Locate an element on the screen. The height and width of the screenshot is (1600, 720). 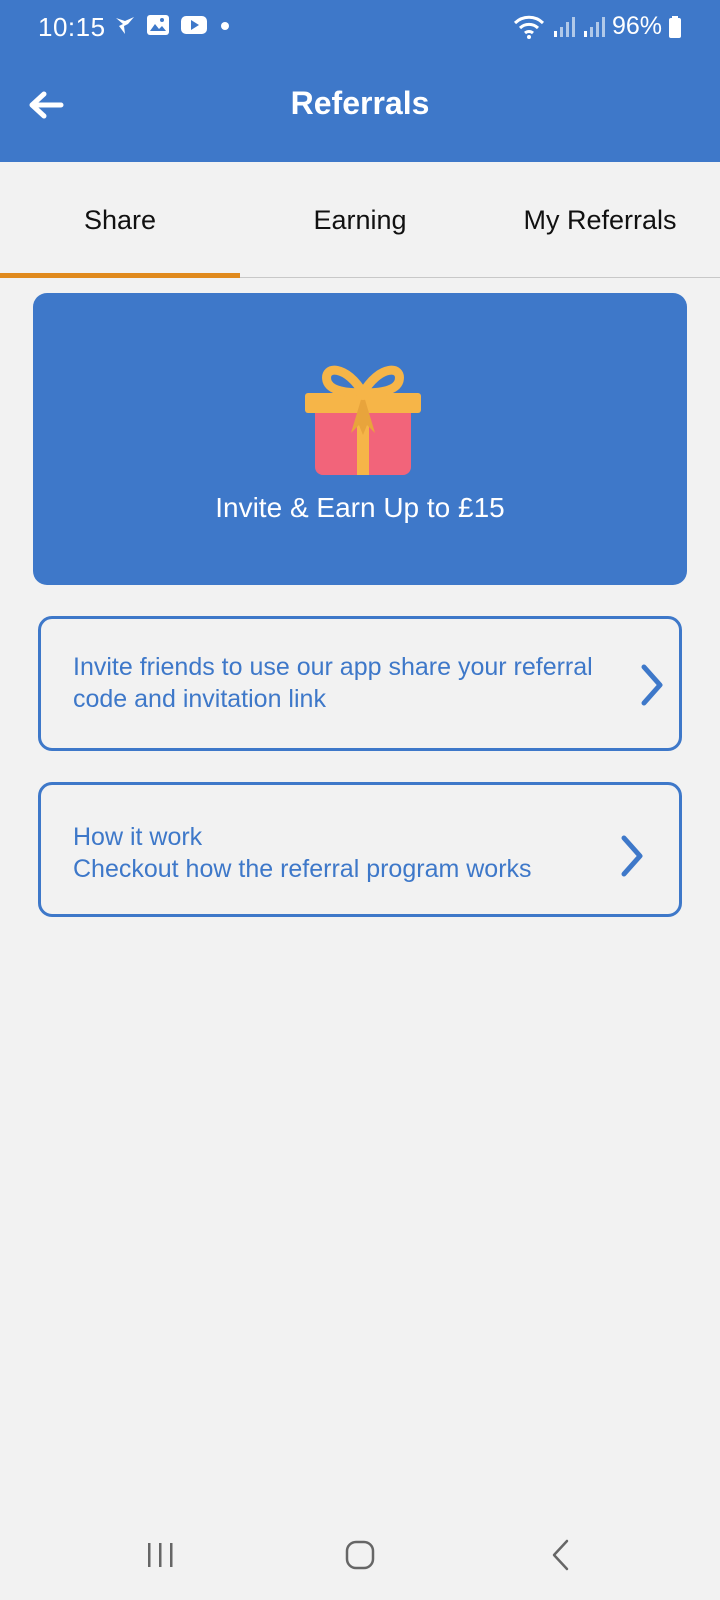
home-button is located at coordinates (360, 1555).